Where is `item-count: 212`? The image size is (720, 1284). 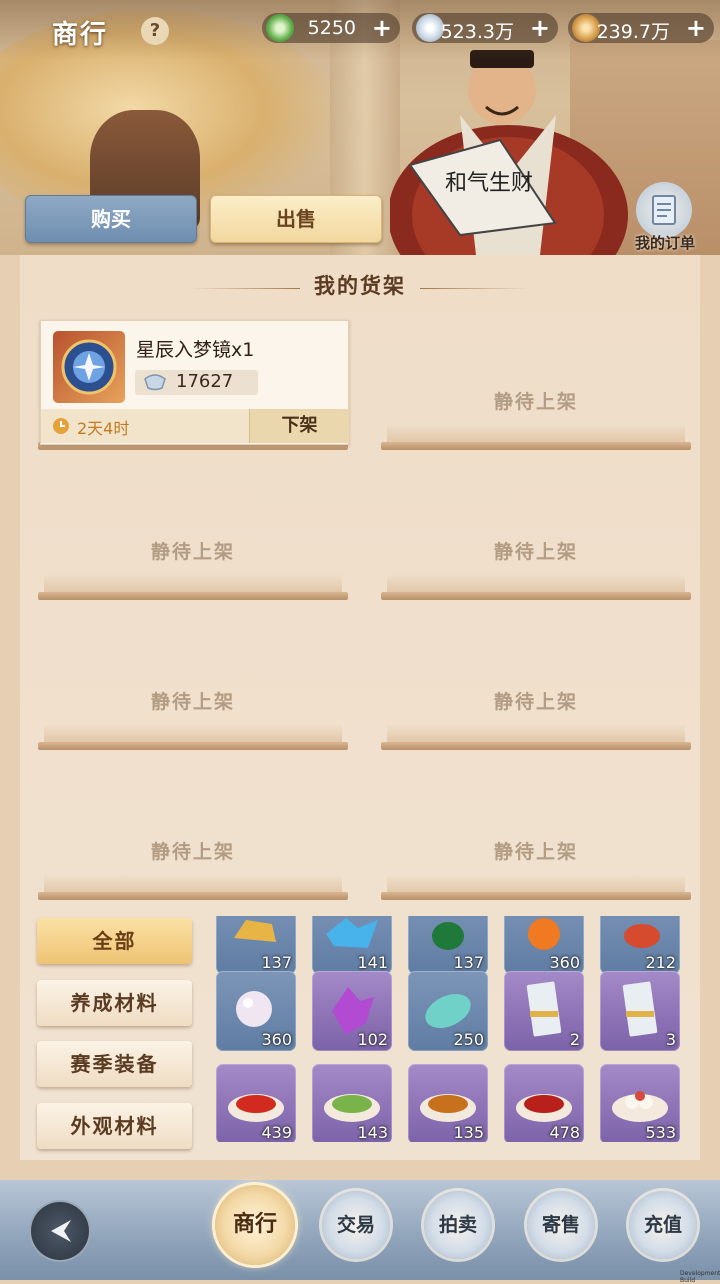 item-count: 212 is located at coordinates (660, 962).